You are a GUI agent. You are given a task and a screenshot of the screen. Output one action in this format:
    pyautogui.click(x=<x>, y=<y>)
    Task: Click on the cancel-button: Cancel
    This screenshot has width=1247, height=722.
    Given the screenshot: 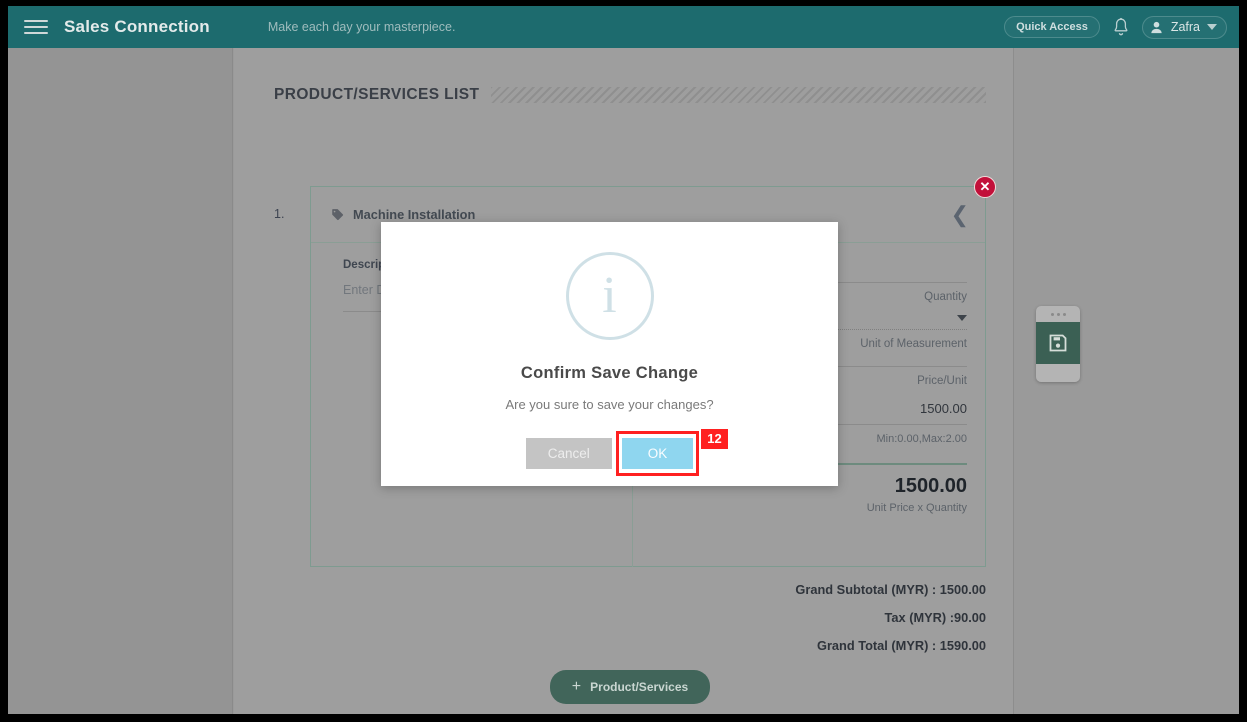 What is the action you would take?
    pyautogui.click(x=568, y=453)
    